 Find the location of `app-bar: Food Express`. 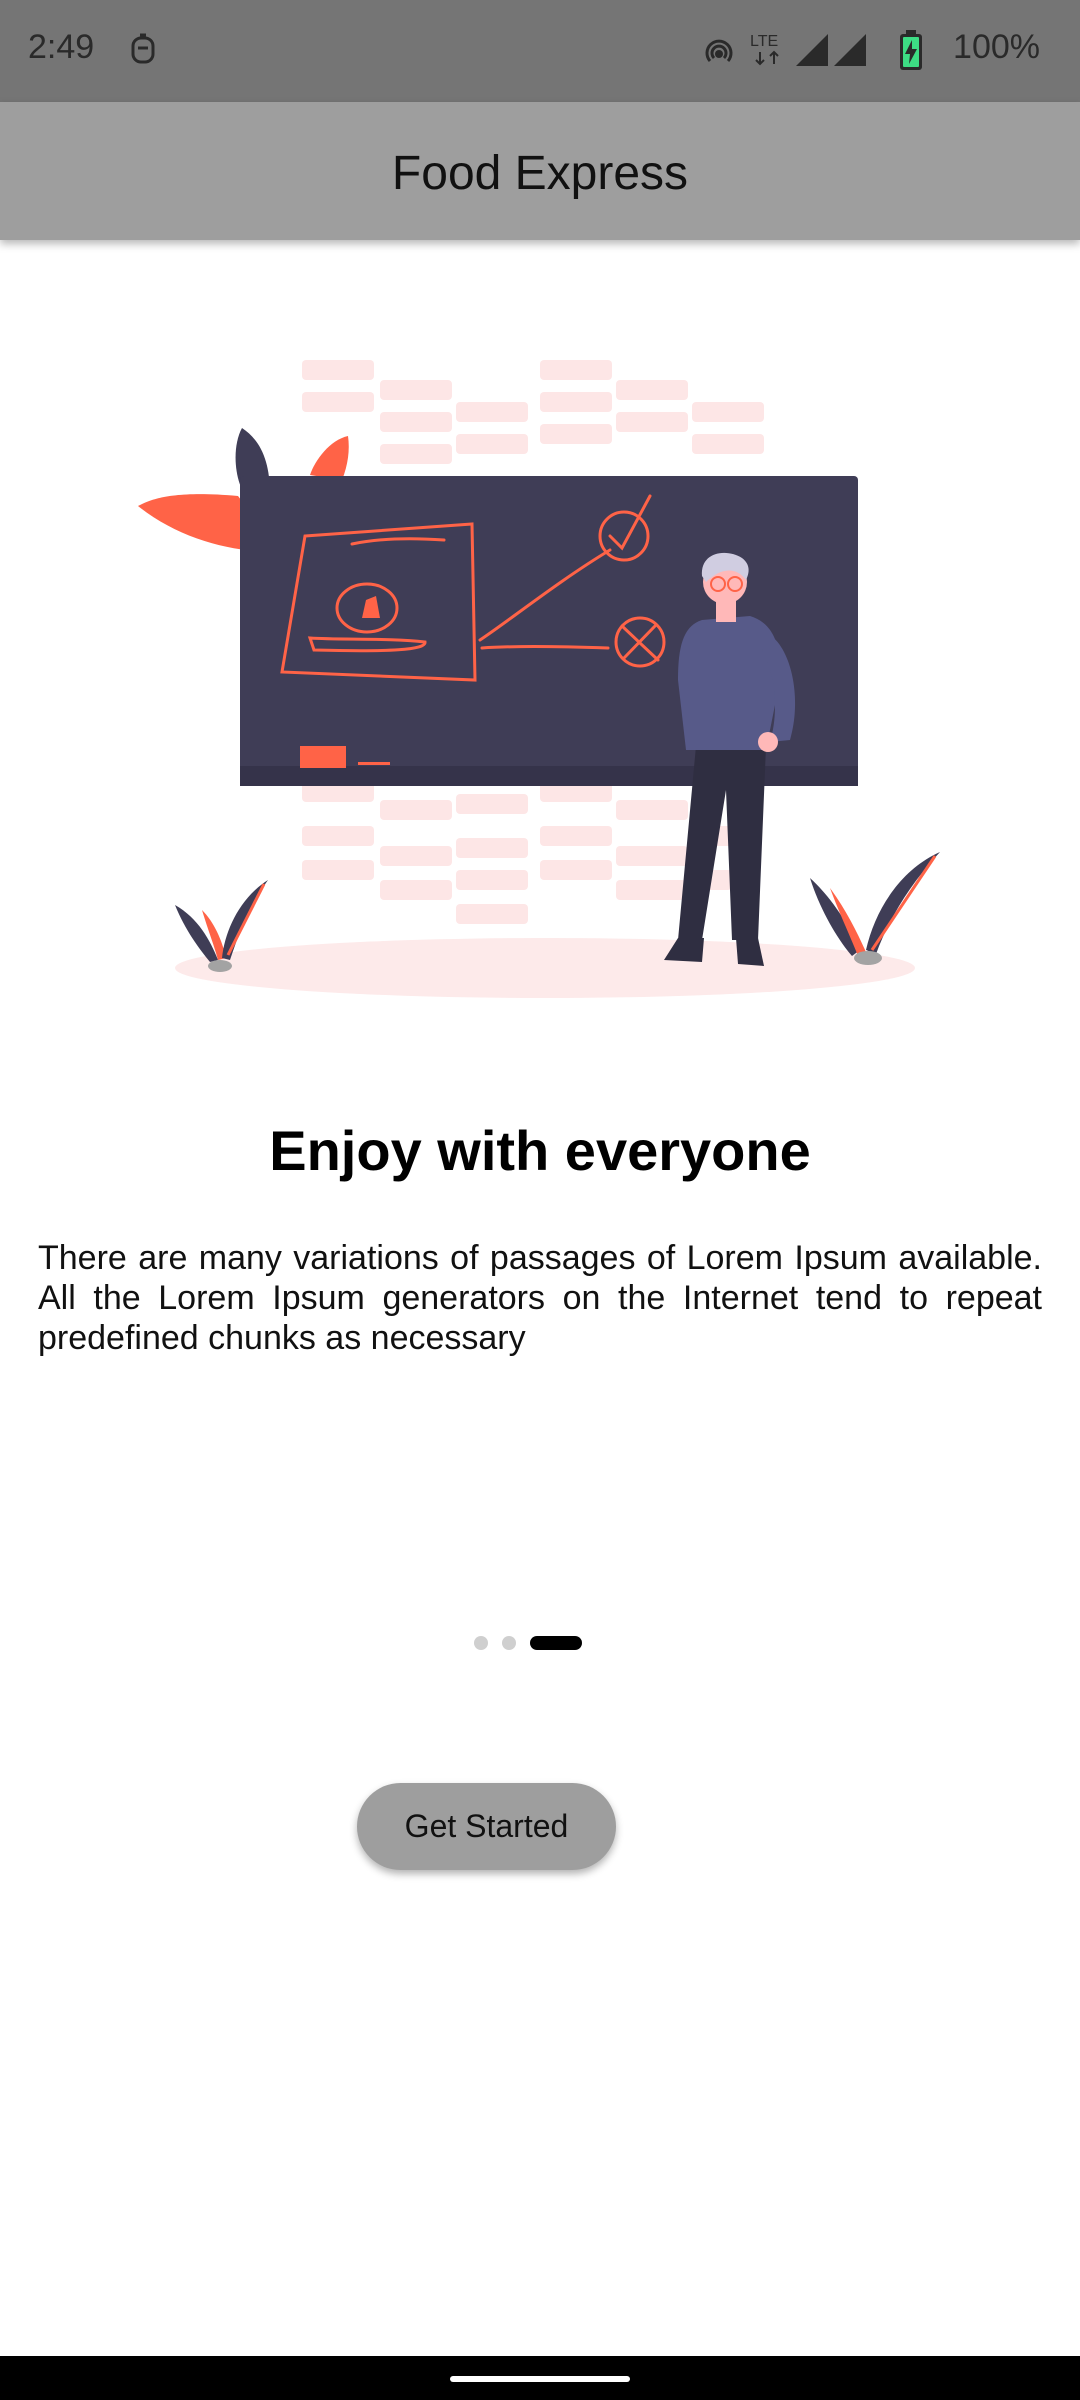

app-bar: Food Express is located at coordinates (540, 171).